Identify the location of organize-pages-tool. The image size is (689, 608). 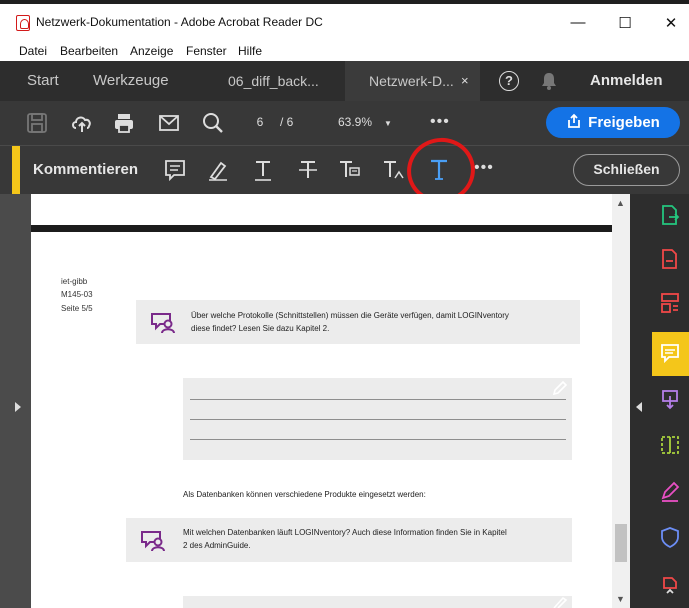
(670, 304).